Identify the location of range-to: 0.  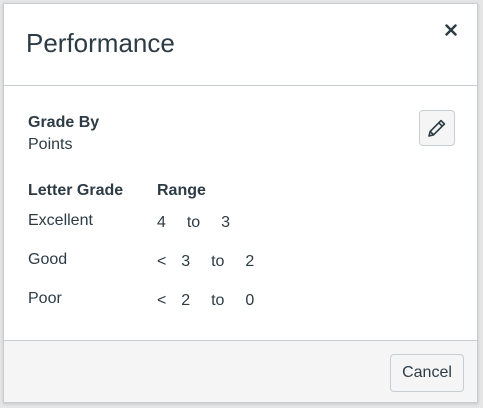
(250, 300).